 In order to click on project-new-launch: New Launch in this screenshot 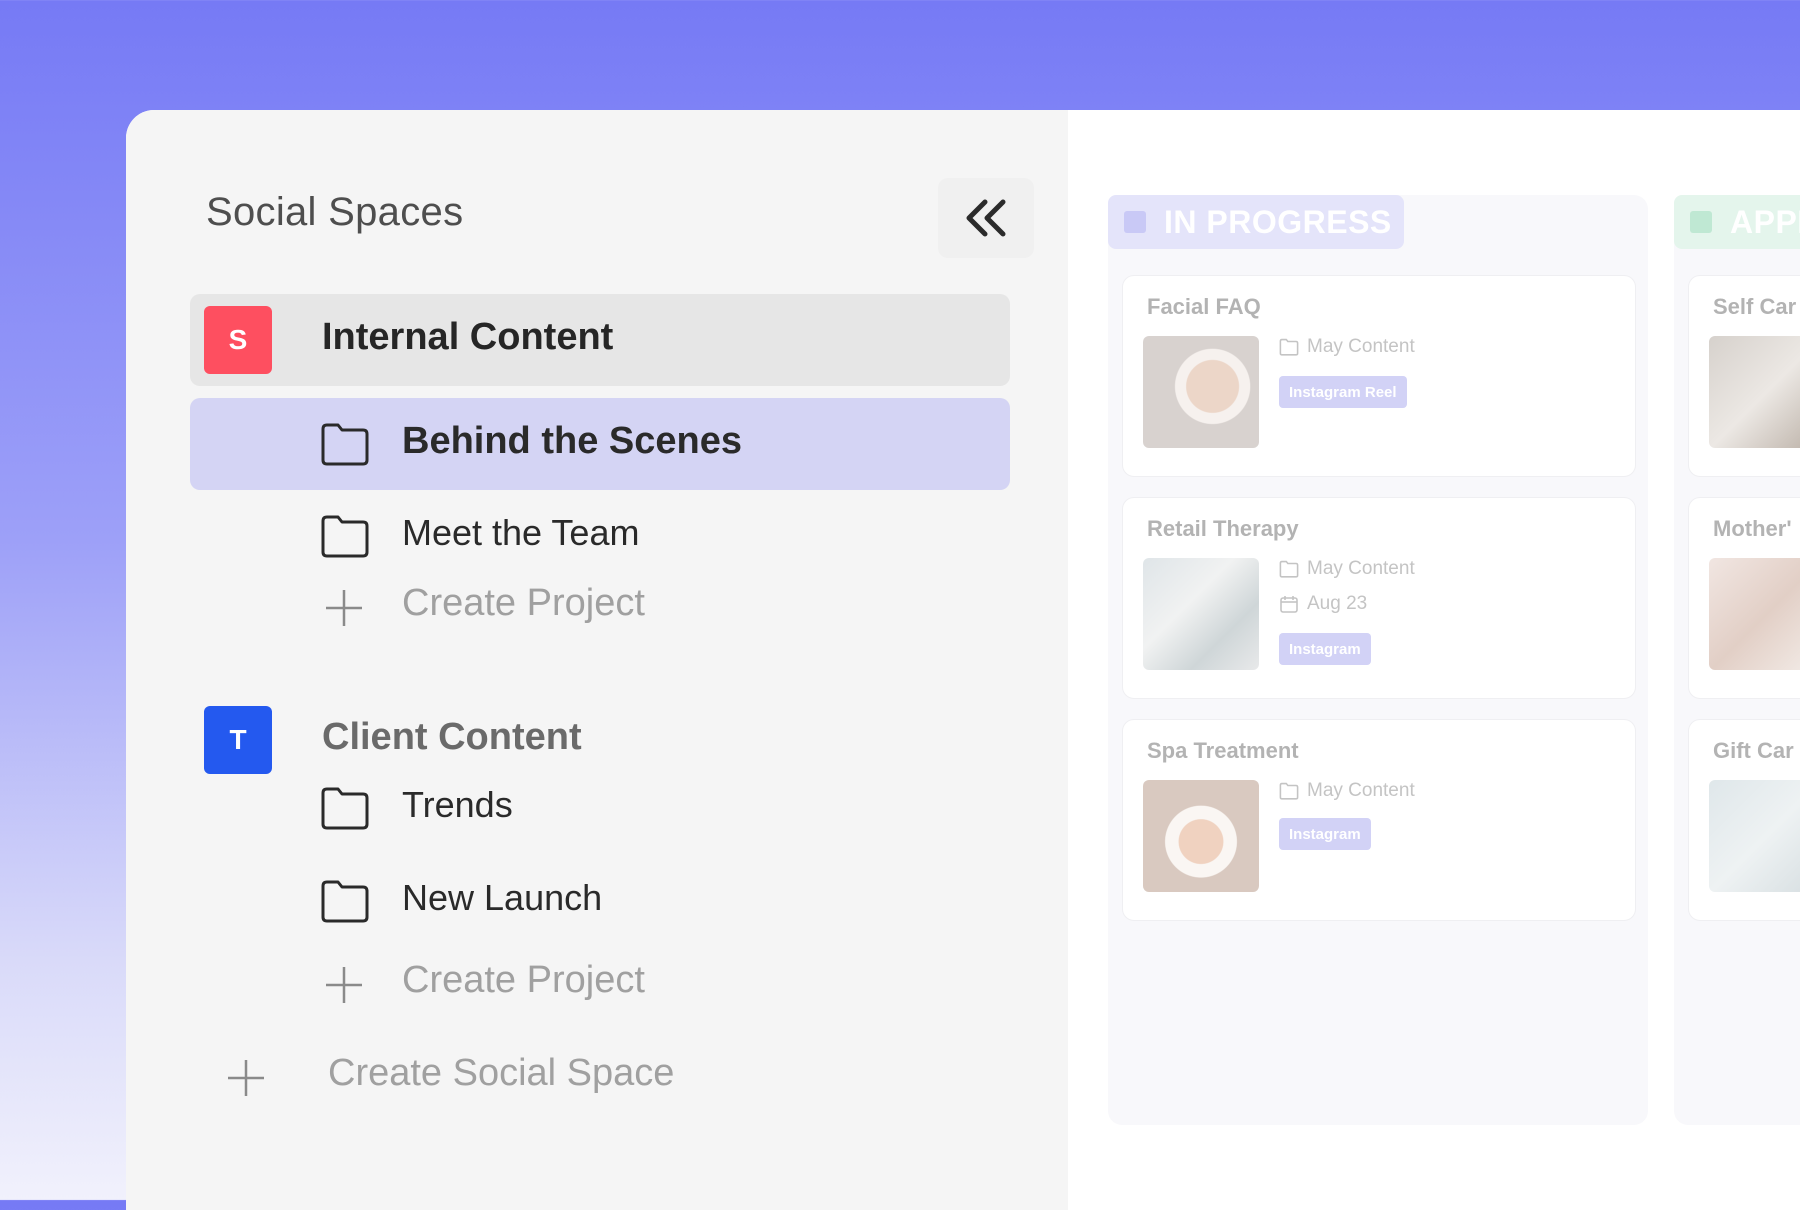, I will do `click(600, 901)`.